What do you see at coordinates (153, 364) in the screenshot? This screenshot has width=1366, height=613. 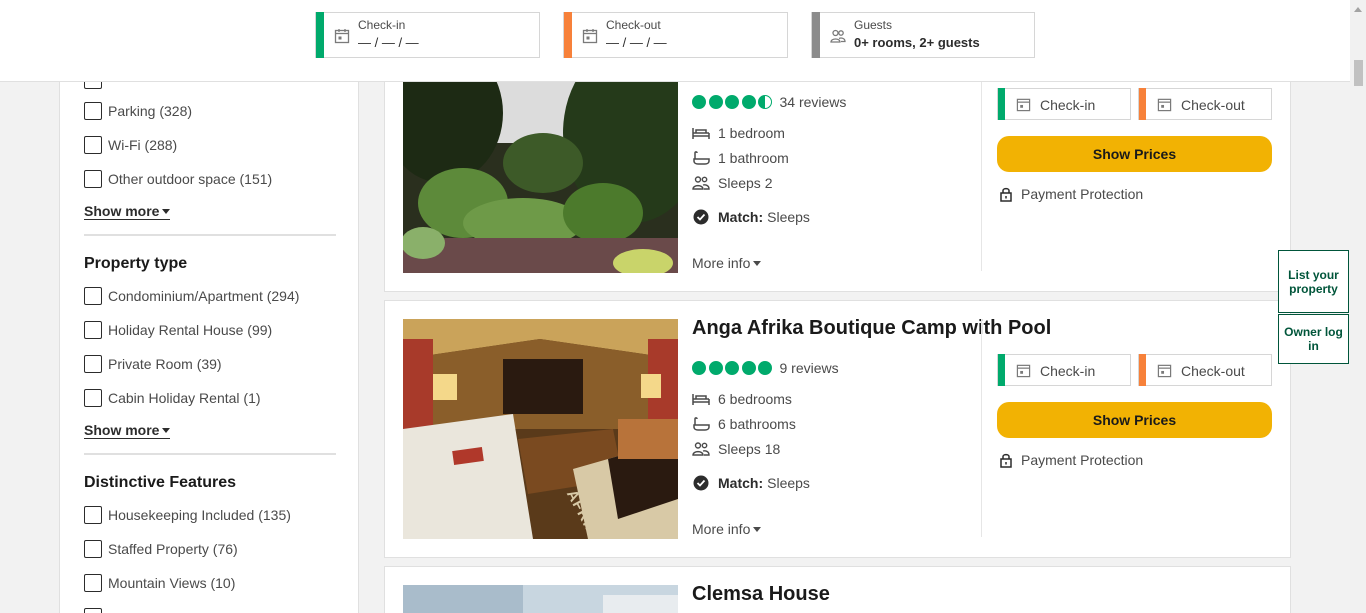 I see `property-filter-private-room: Private Room (39)` at bounding box center [153, 364].